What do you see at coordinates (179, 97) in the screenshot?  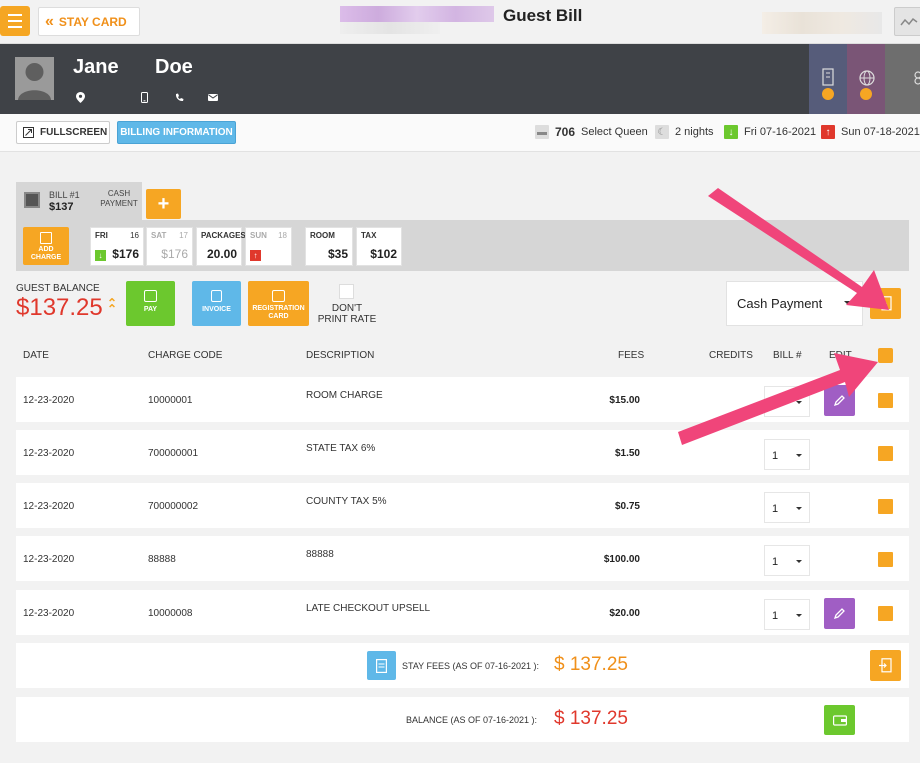 I see `phone-icon` at bounding box center [179, 97].